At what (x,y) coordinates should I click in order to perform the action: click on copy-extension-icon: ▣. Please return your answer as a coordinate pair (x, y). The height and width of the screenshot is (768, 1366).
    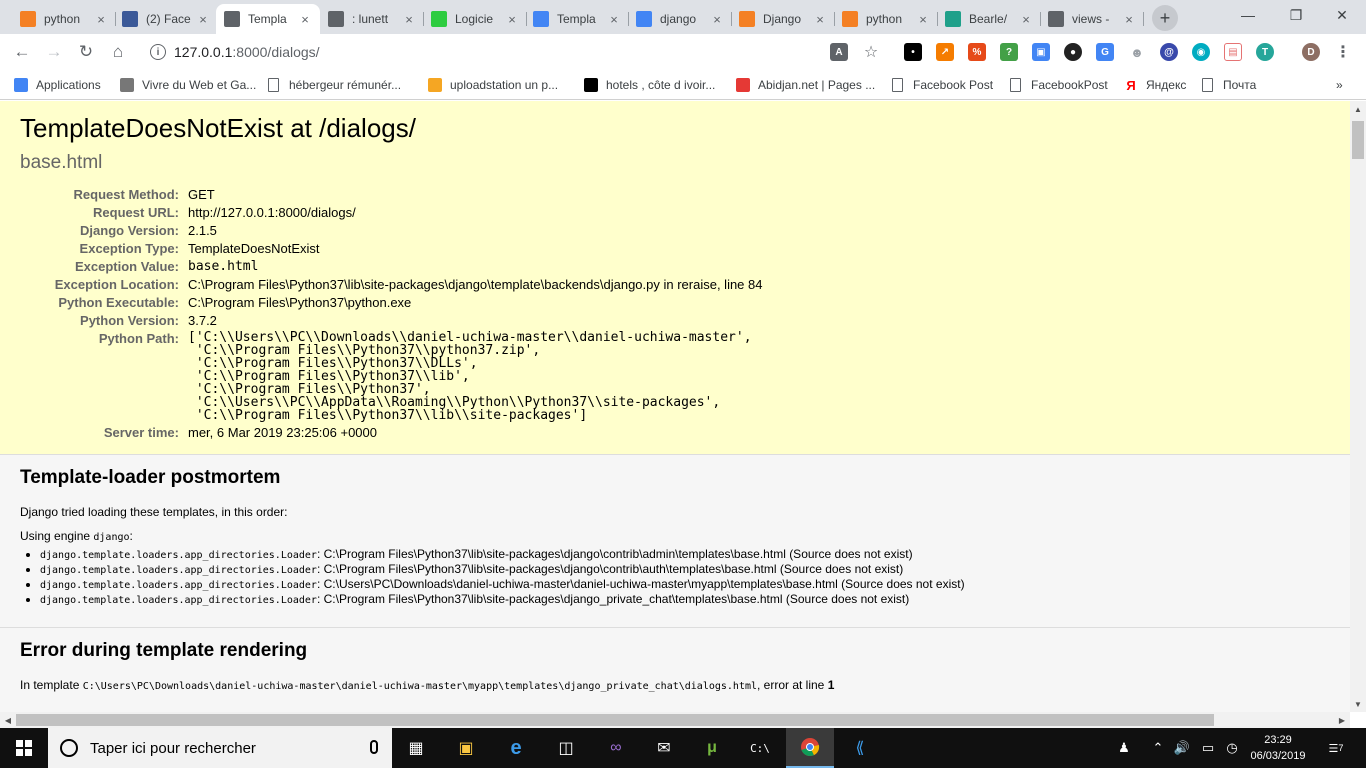
    Looking at the image, I should click on (1041, 52).